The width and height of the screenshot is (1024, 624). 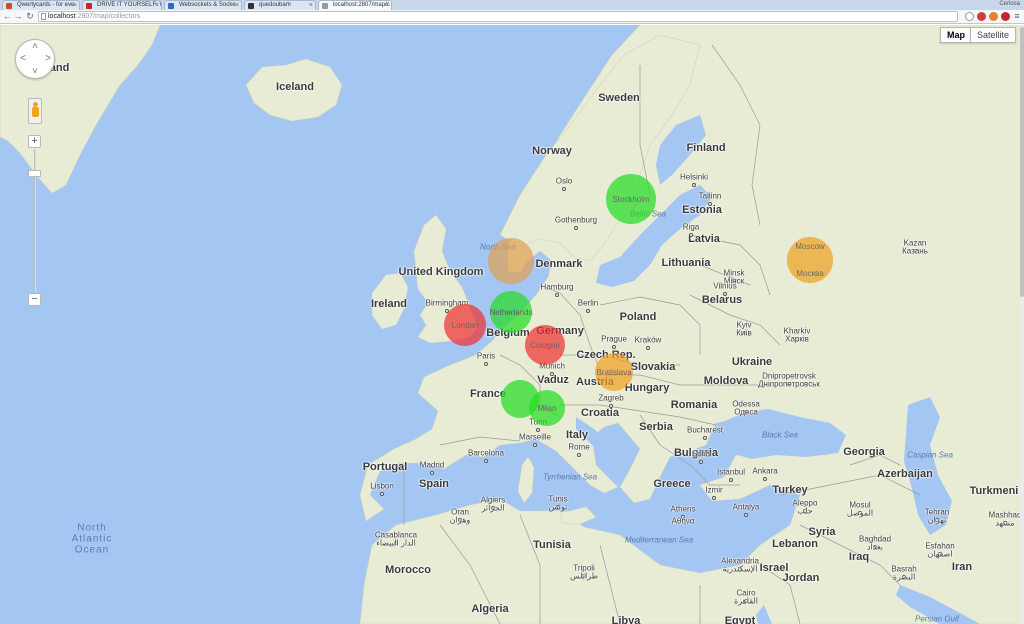 What do you see at coordinates (659, 540) in the screenshot?
I see `sea-label: Mediterranean Sea` at bounding box center [659, 540].